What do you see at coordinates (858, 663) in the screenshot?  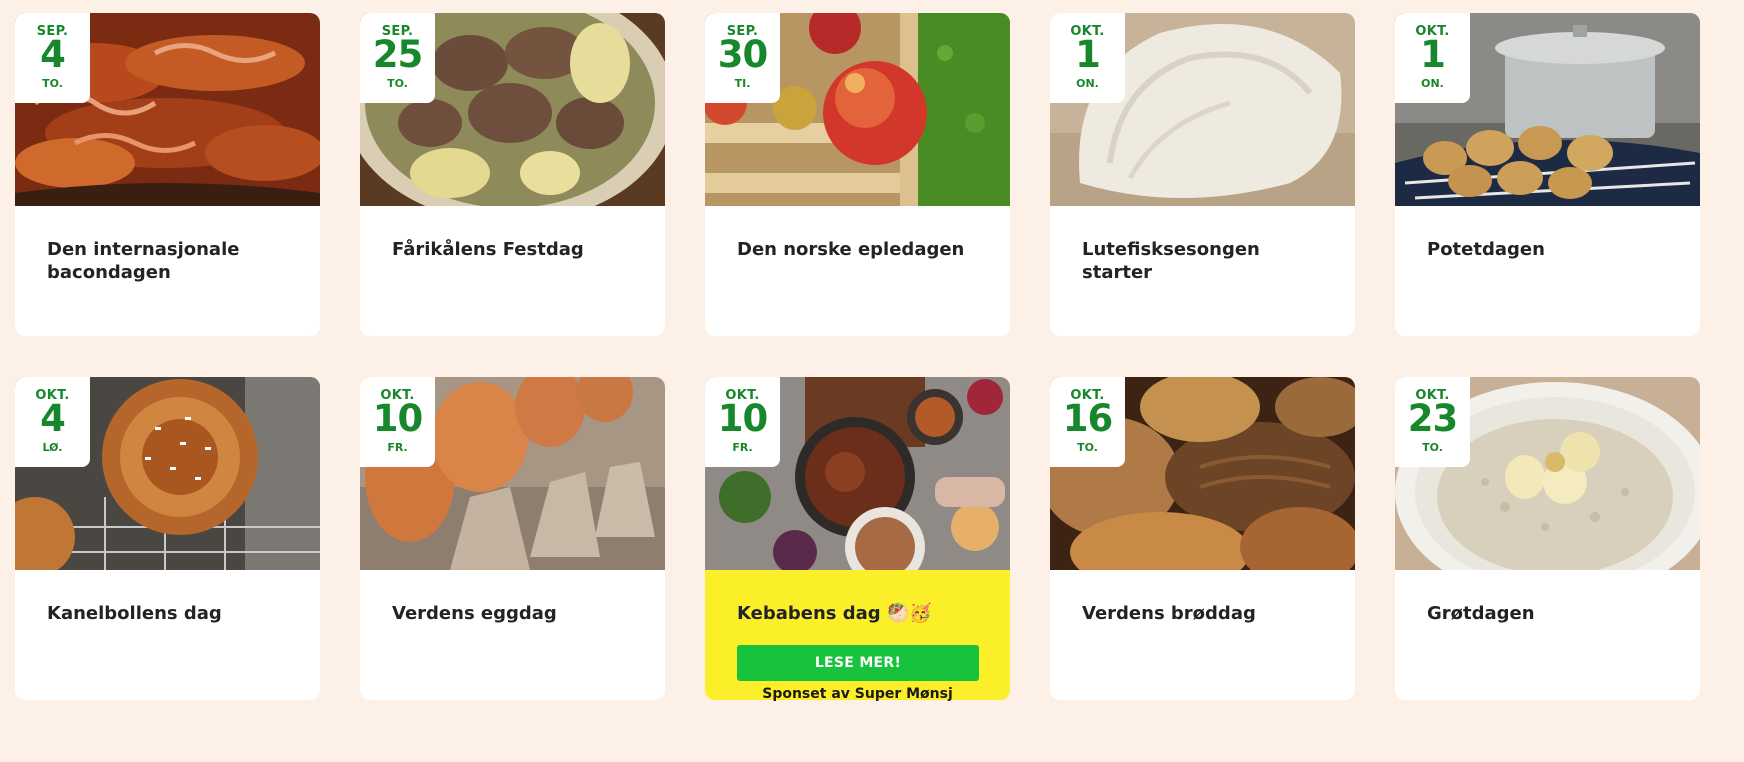 I see `read-more-button: LESE MER!` at bounding box center [858, 663].